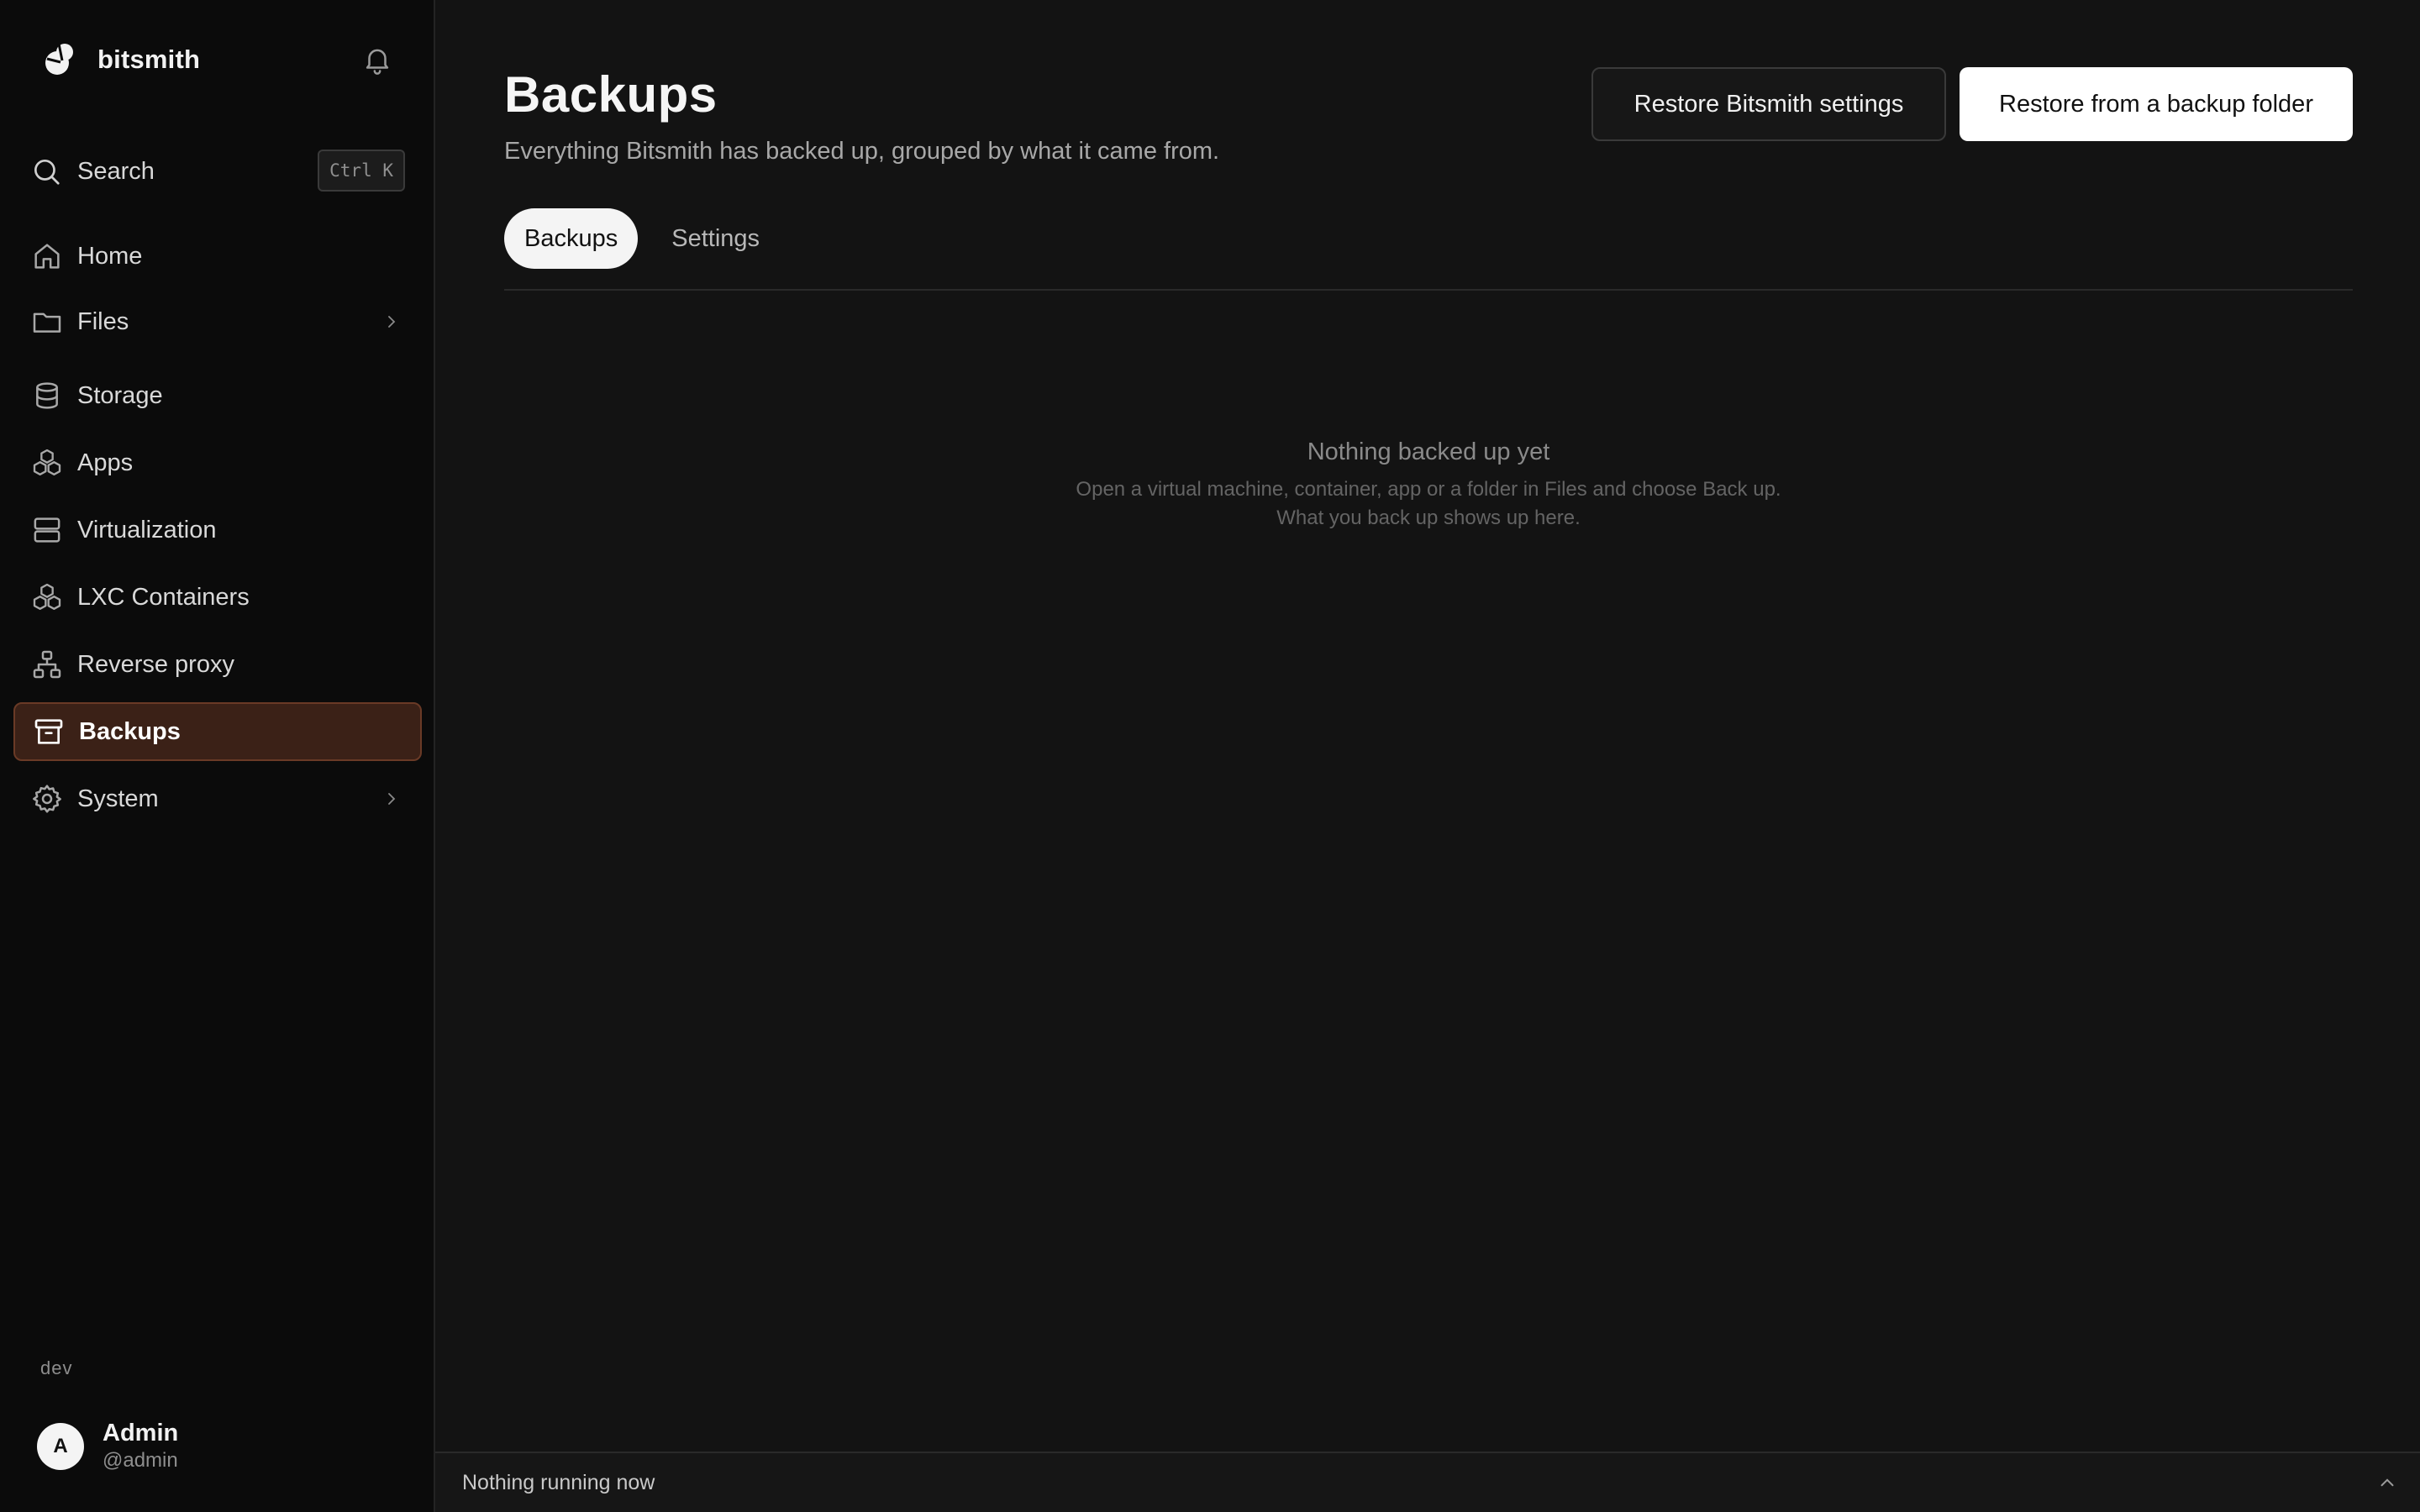 Image resolution: width=2420 pixels, height=1512 pixels. What do you see at coordinates (60, 1446) in the screenshot?
I see `avatar: A` at bounding box center [60, 1446].